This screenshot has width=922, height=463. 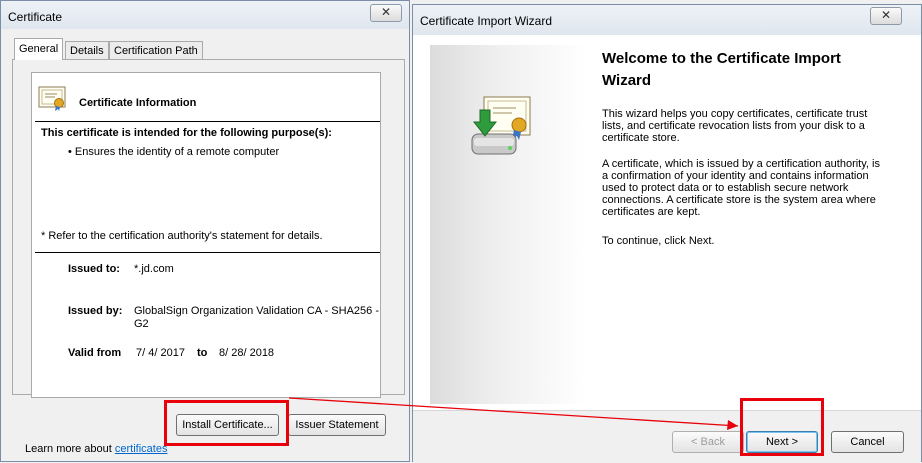 I want to click on tab-general: General, so click(x=39, y=49).